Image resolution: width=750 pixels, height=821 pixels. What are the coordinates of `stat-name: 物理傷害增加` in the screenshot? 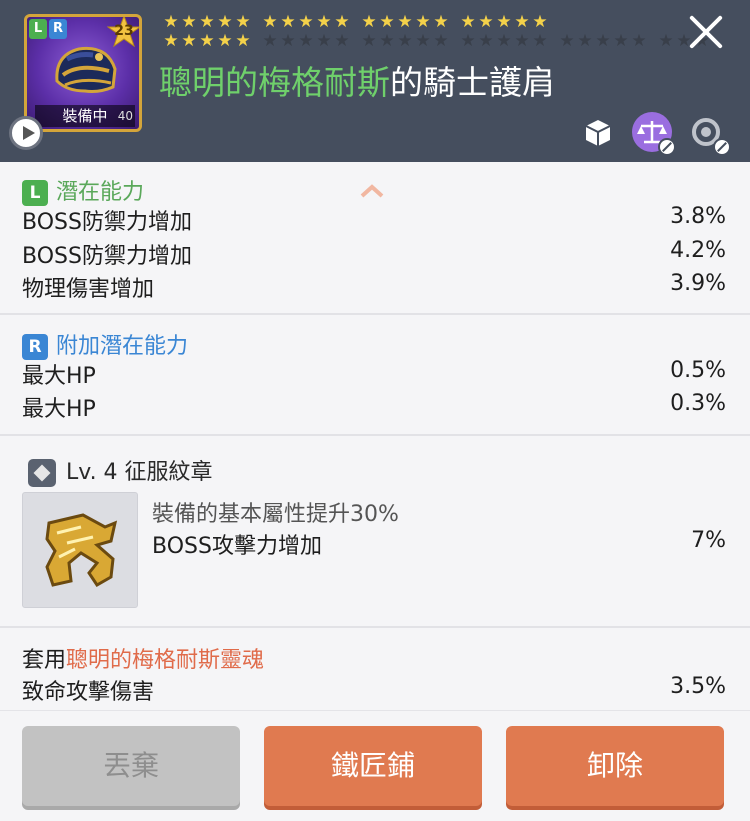 It's located at (88, 289).